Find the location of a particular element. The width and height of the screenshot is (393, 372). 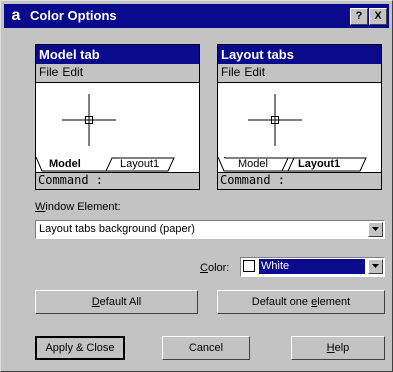

color-value: White is located at coordinates (312, 266).